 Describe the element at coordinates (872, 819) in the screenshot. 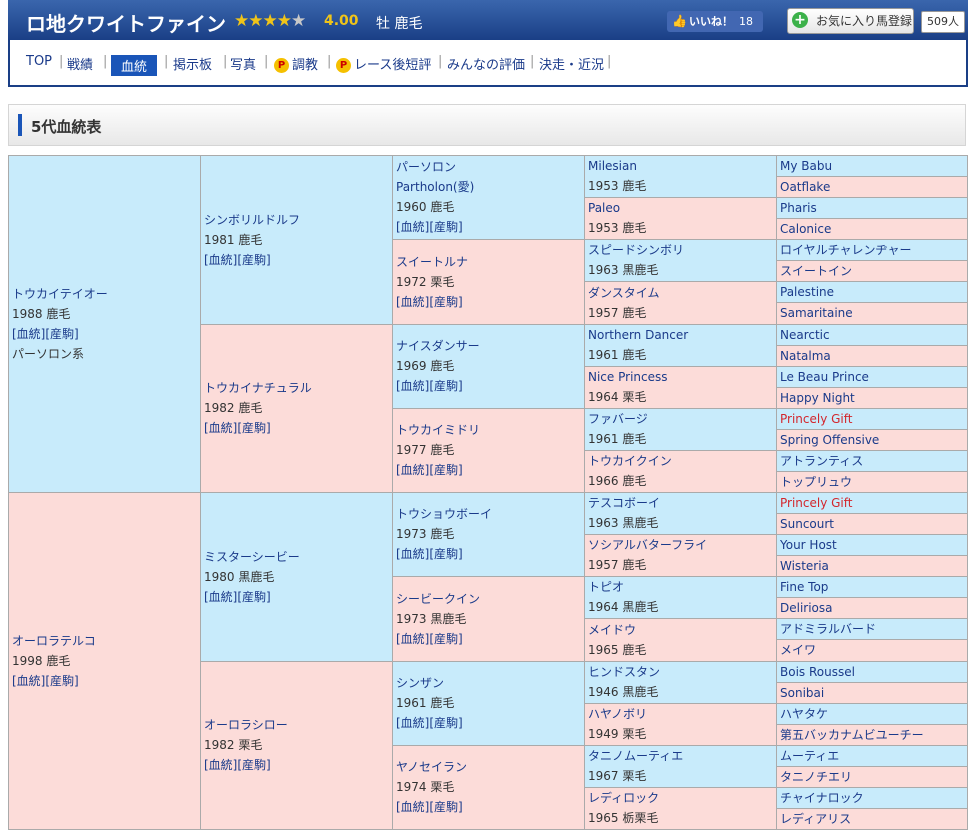

I see `horse-name-link: レディアリス` at that location.